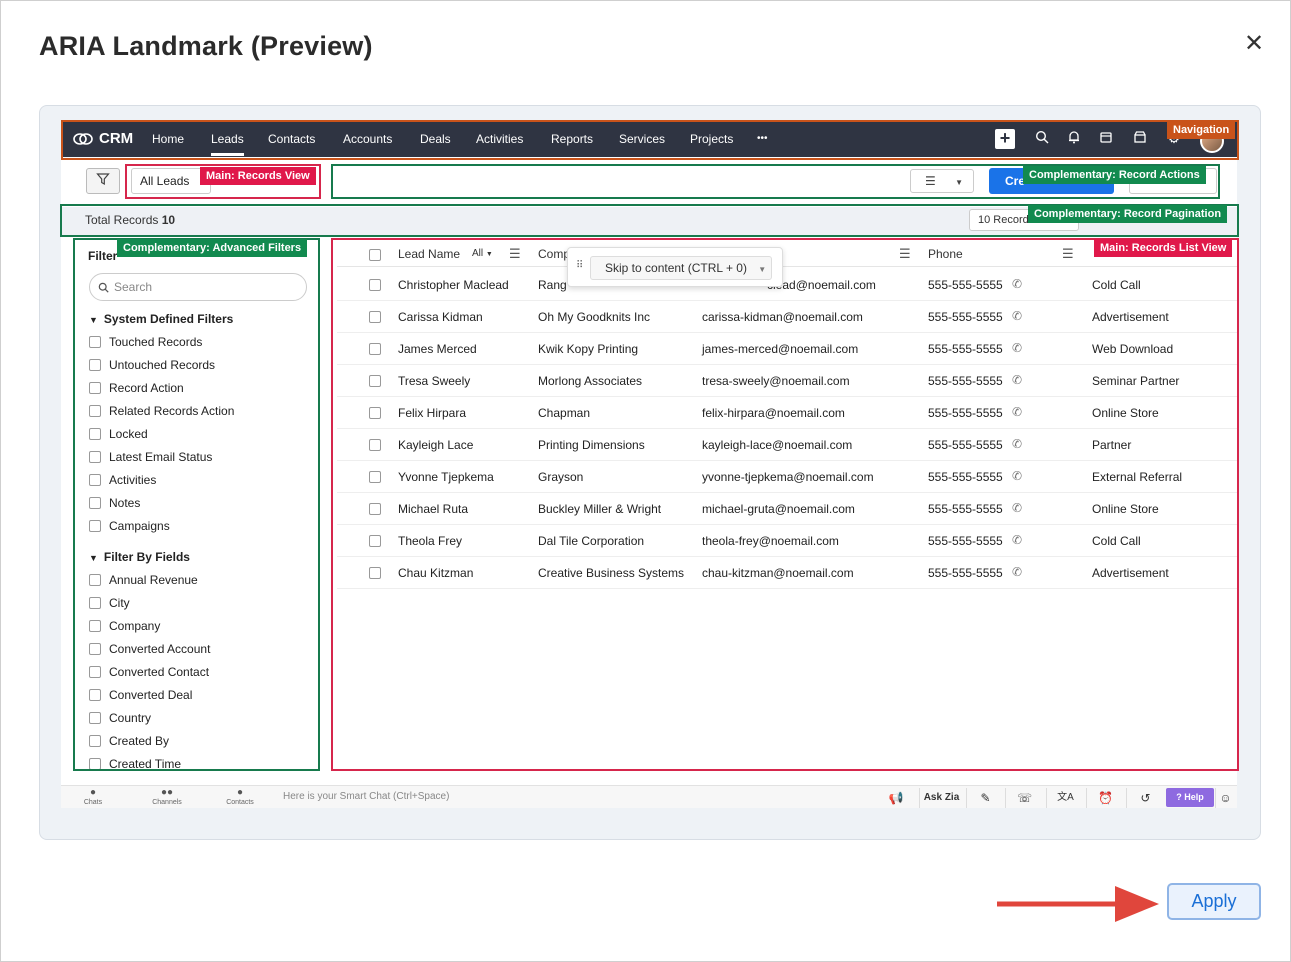  I want to click on cell-lead-name: Theola Frey, so click(430, 541).